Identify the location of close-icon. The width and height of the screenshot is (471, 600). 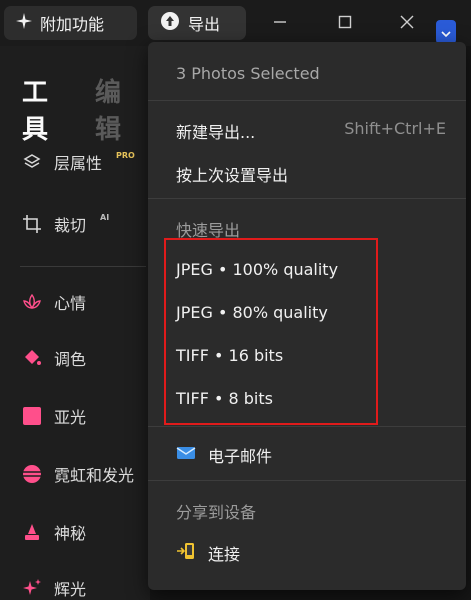
(407, 23).